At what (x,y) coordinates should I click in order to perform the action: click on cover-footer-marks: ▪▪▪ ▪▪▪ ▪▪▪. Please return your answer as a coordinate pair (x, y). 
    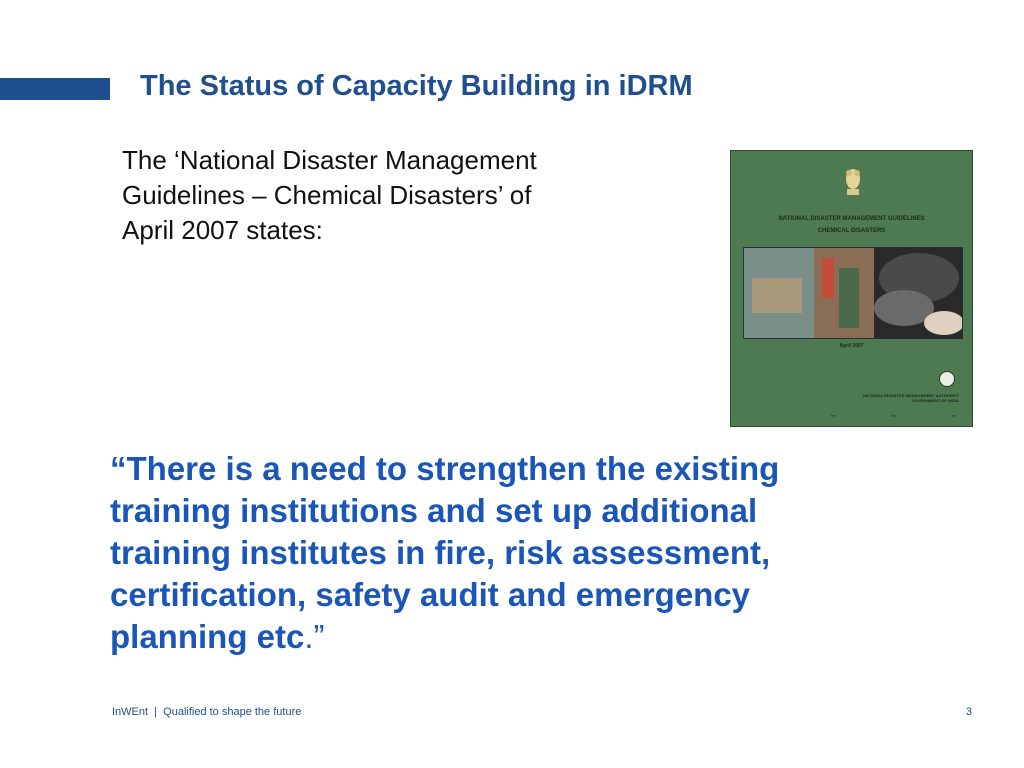
    Looking at the image, I should click on (893, 415).